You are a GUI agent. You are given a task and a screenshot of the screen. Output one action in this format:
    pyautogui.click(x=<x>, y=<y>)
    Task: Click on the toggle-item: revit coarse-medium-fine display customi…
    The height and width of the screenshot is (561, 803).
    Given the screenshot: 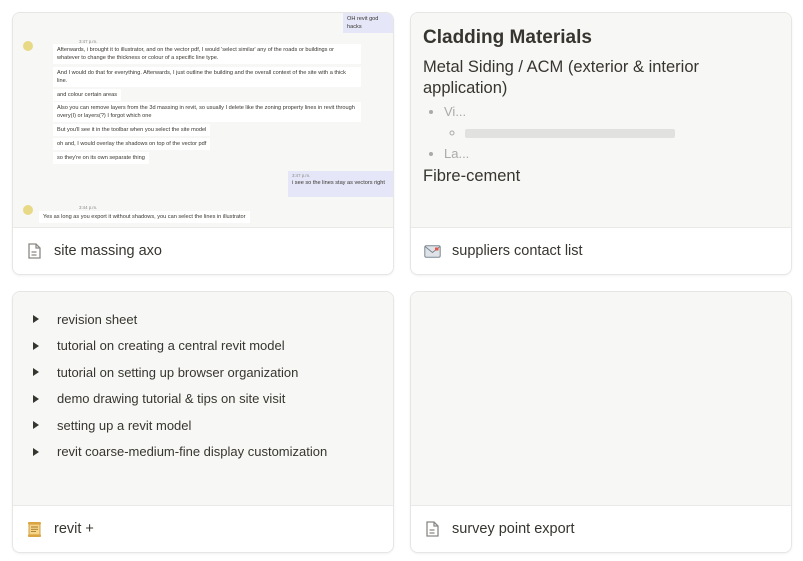 What is the action you would take?
    pyautogui.click(x=207, y=452)
    